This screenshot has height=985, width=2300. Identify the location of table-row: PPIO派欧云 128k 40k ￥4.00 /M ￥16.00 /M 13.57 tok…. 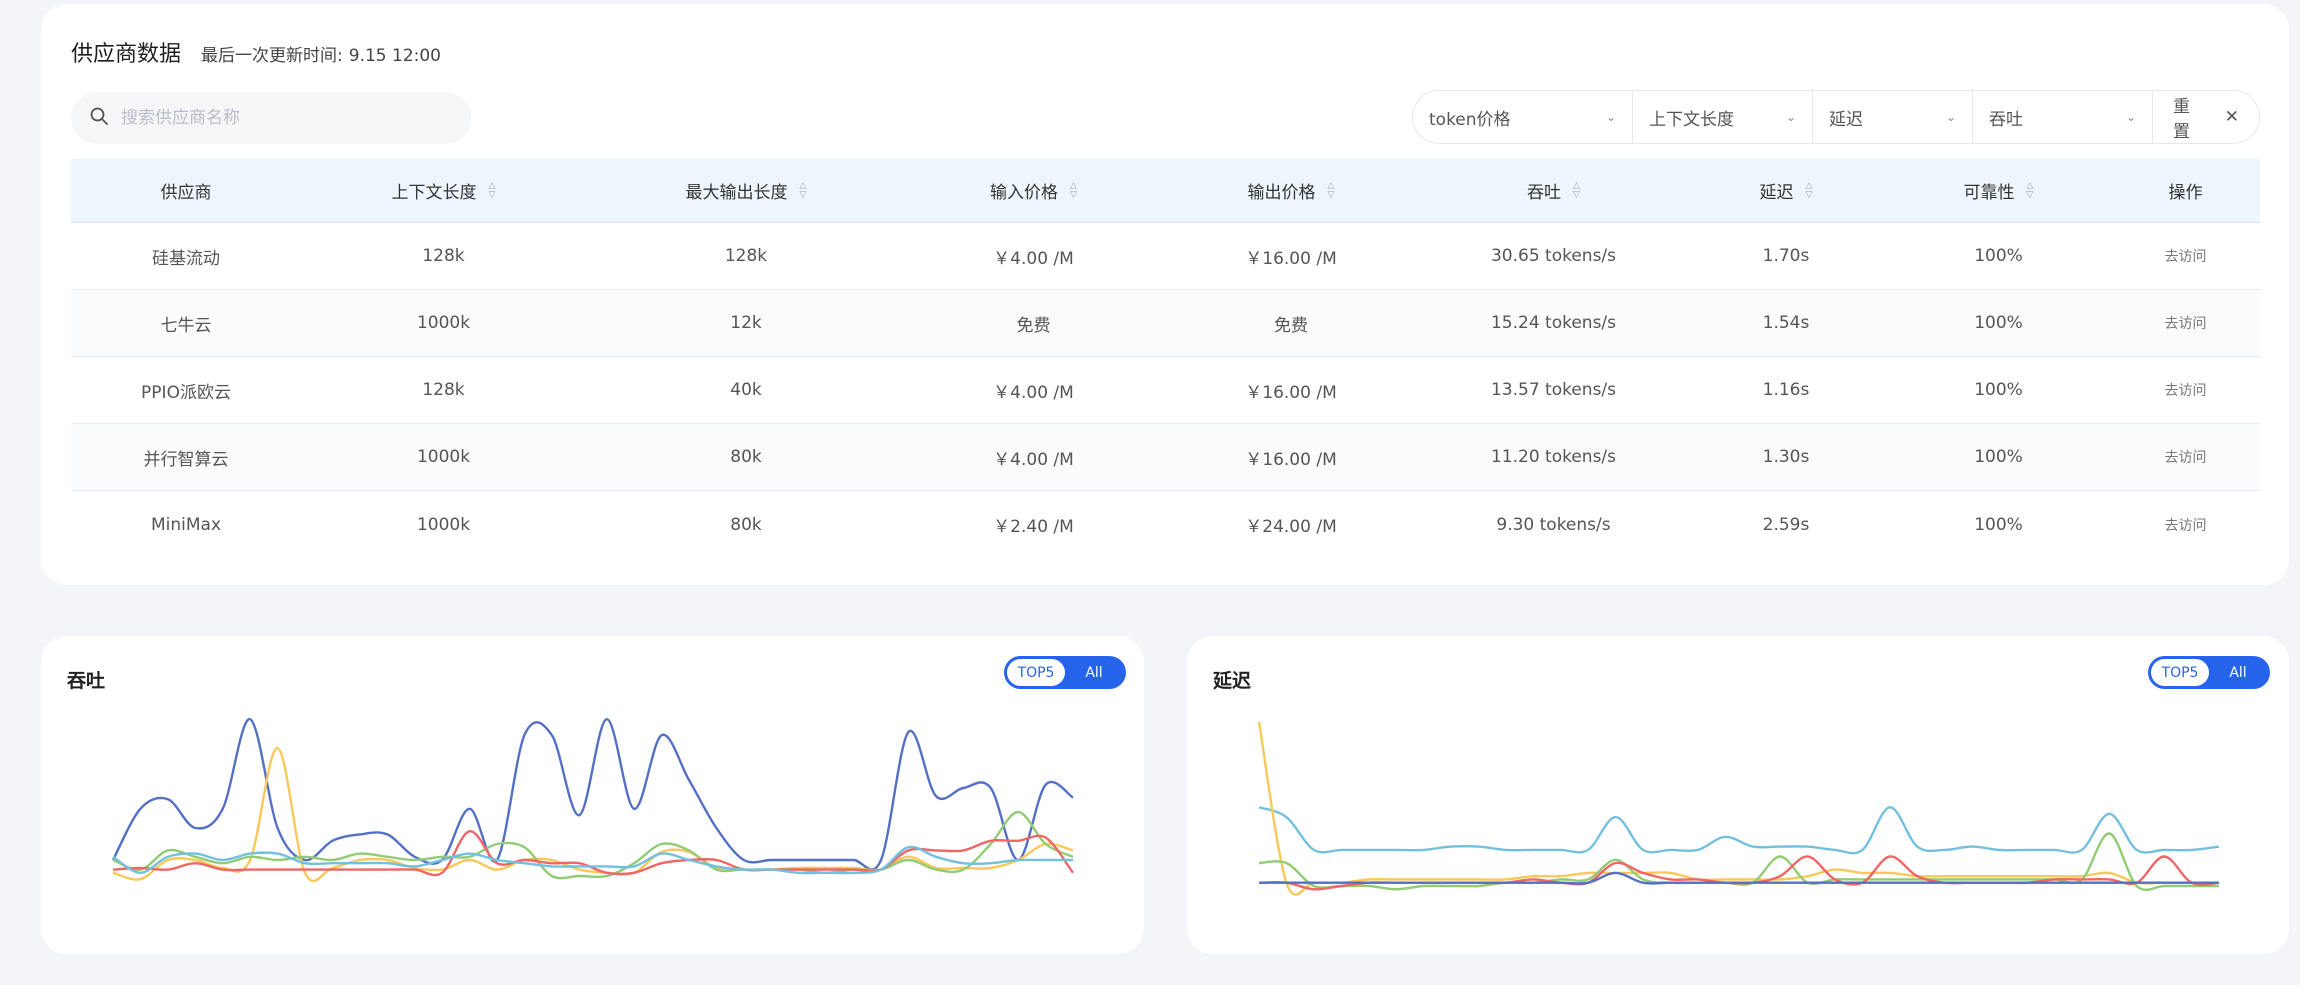
(1165, 390).